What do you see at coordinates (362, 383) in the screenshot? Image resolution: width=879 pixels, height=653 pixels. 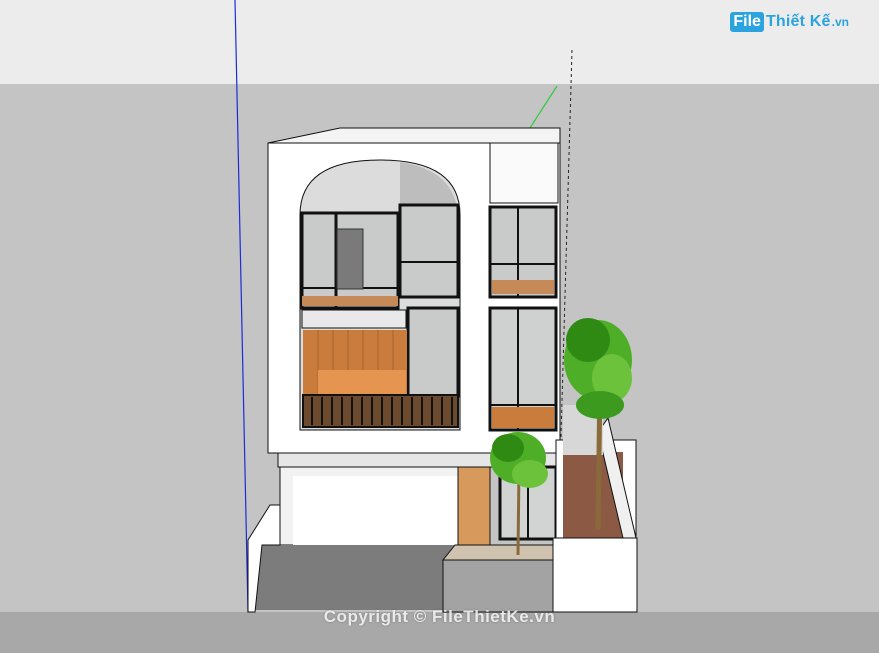 I see `floor-wood-light` at bounding box center [362, 383].